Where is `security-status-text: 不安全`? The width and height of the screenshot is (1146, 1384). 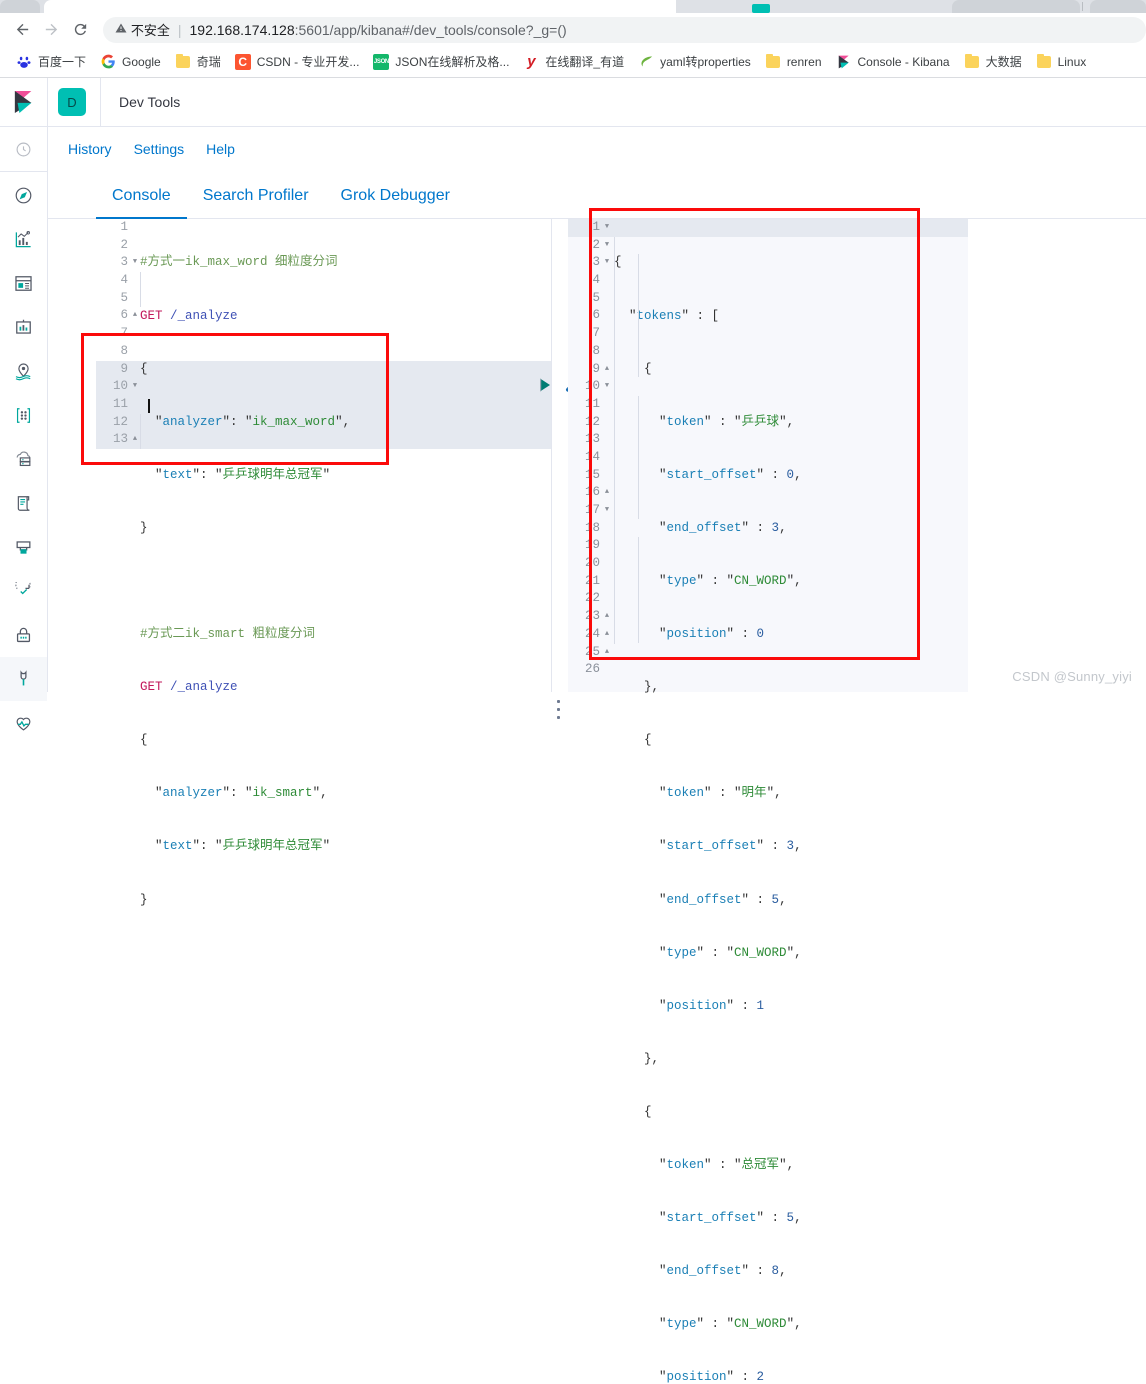 security-status-text: 不安全 is located at coordinates (150, 30).